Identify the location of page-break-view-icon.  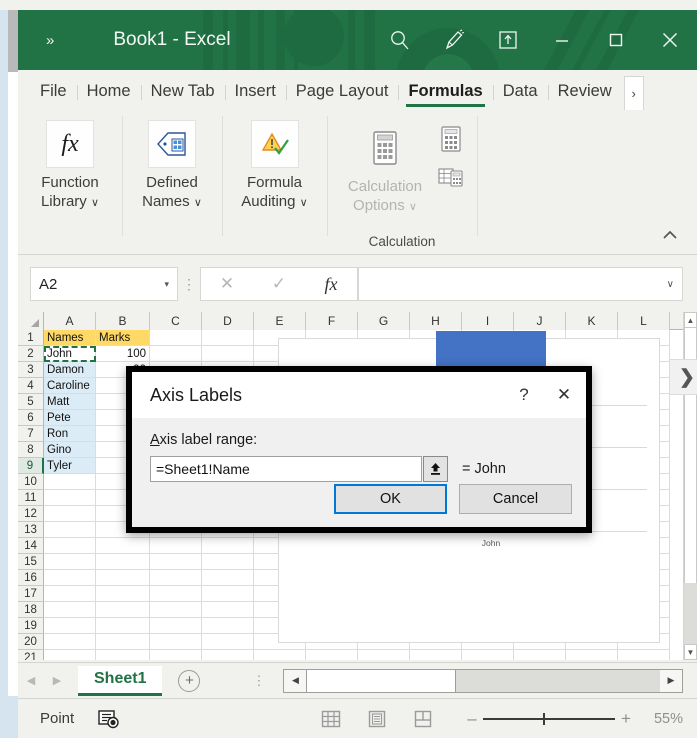
(423, 719).